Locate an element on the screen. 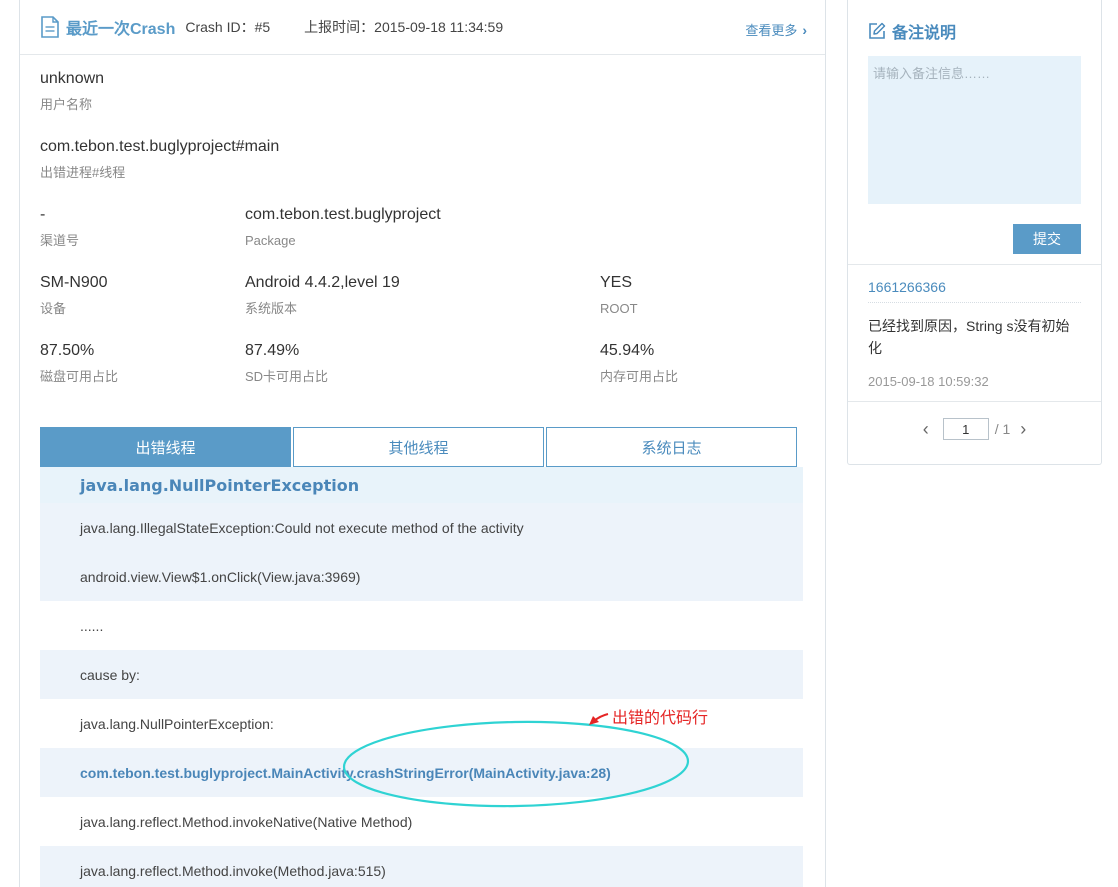  field-channel: - 渠道号 is located at coordinates (59, 227).